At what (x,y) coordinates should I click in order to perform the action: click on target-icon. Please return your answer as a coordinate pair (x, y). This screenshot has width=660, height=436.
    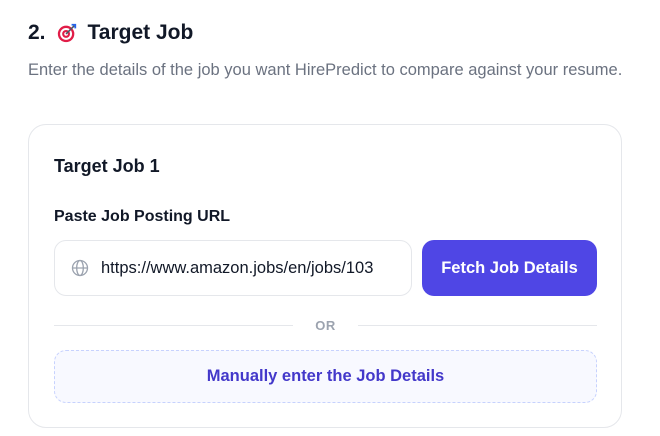
    Looking at the image, I should click on (66, 33).